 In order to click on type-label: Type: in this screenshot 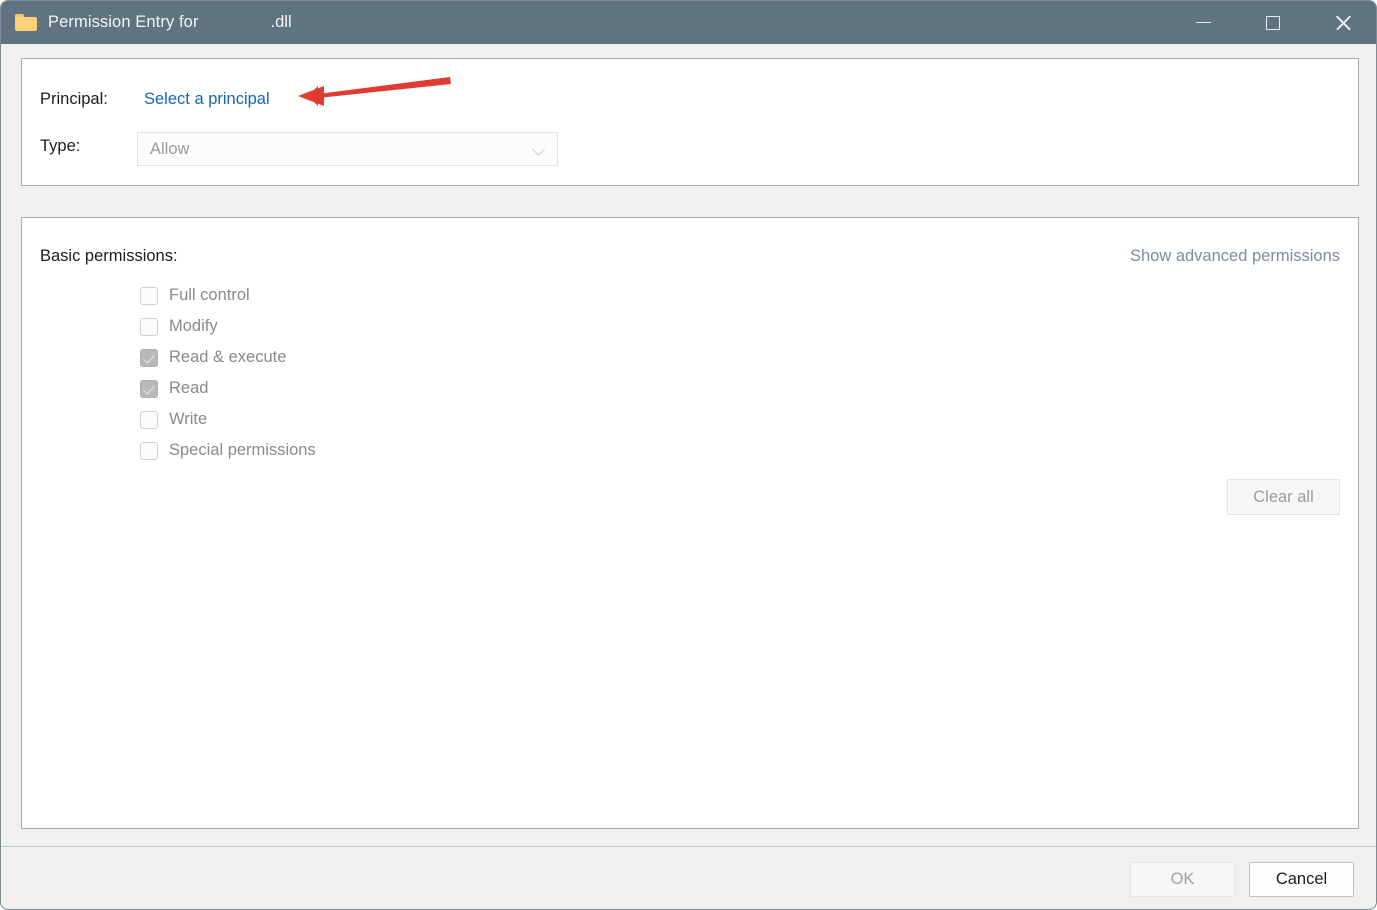, I will do `click(60, 146)`.